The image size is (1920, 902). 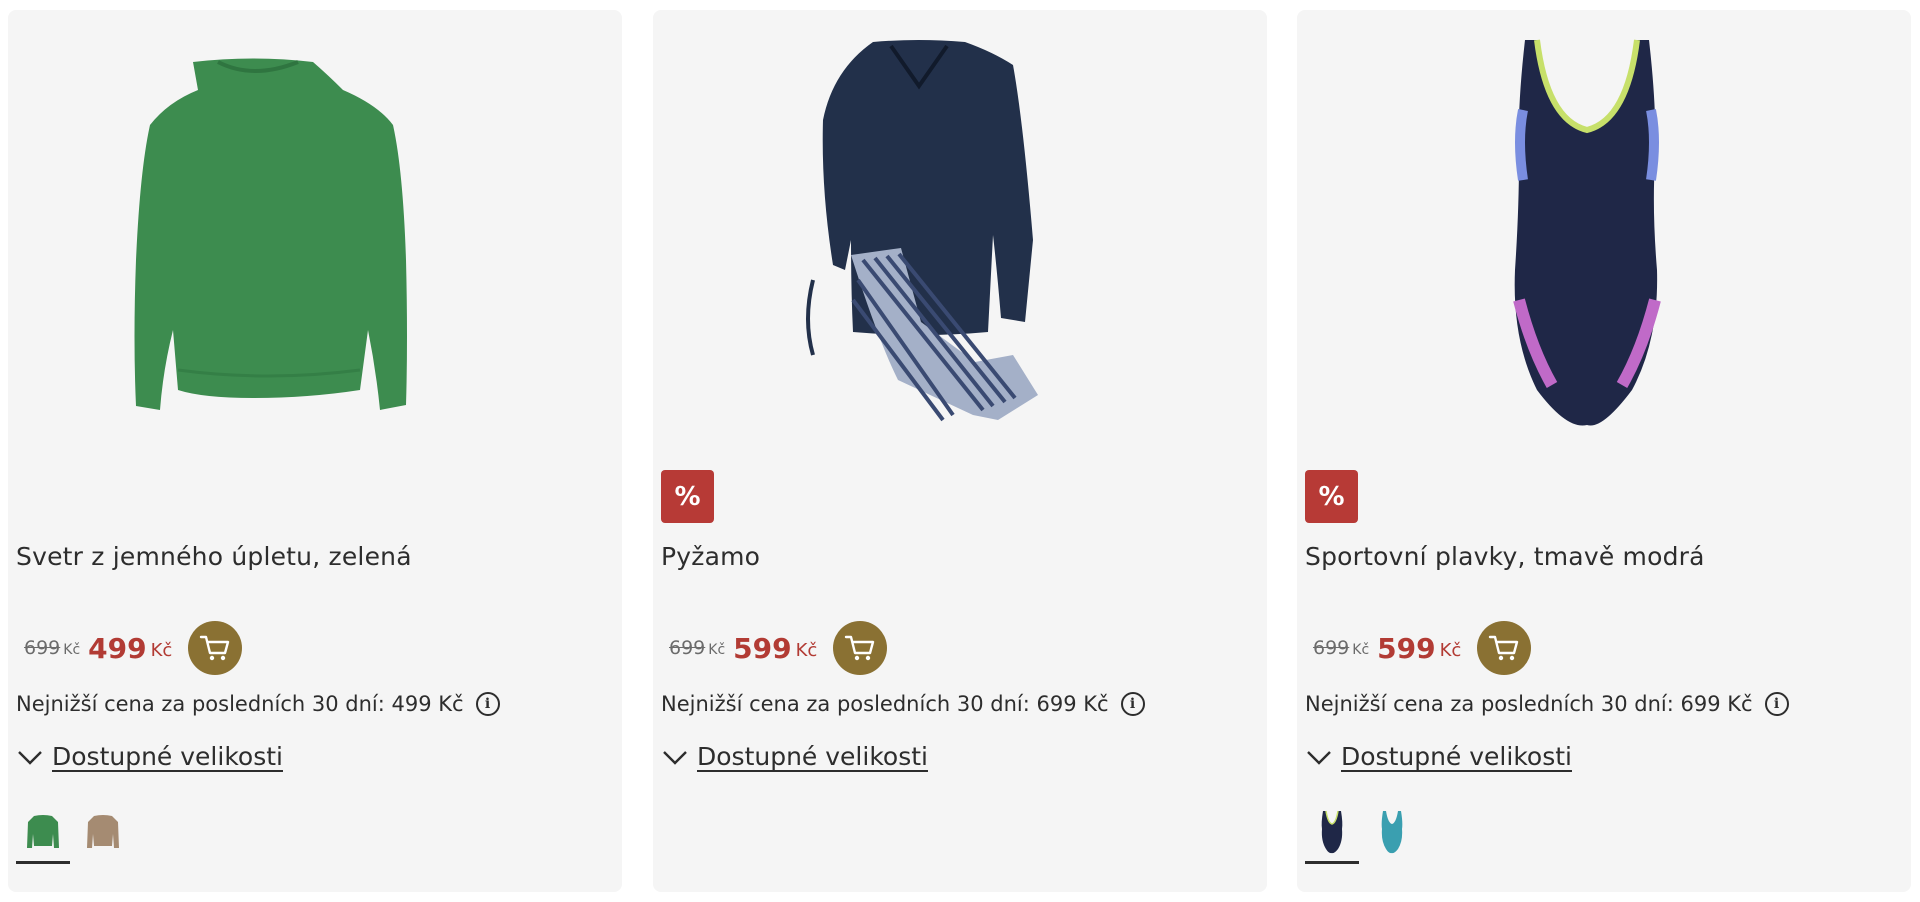 I want to click on product-title: Svetr z jemného úpletu, zelená, so click(x=214, y=556).